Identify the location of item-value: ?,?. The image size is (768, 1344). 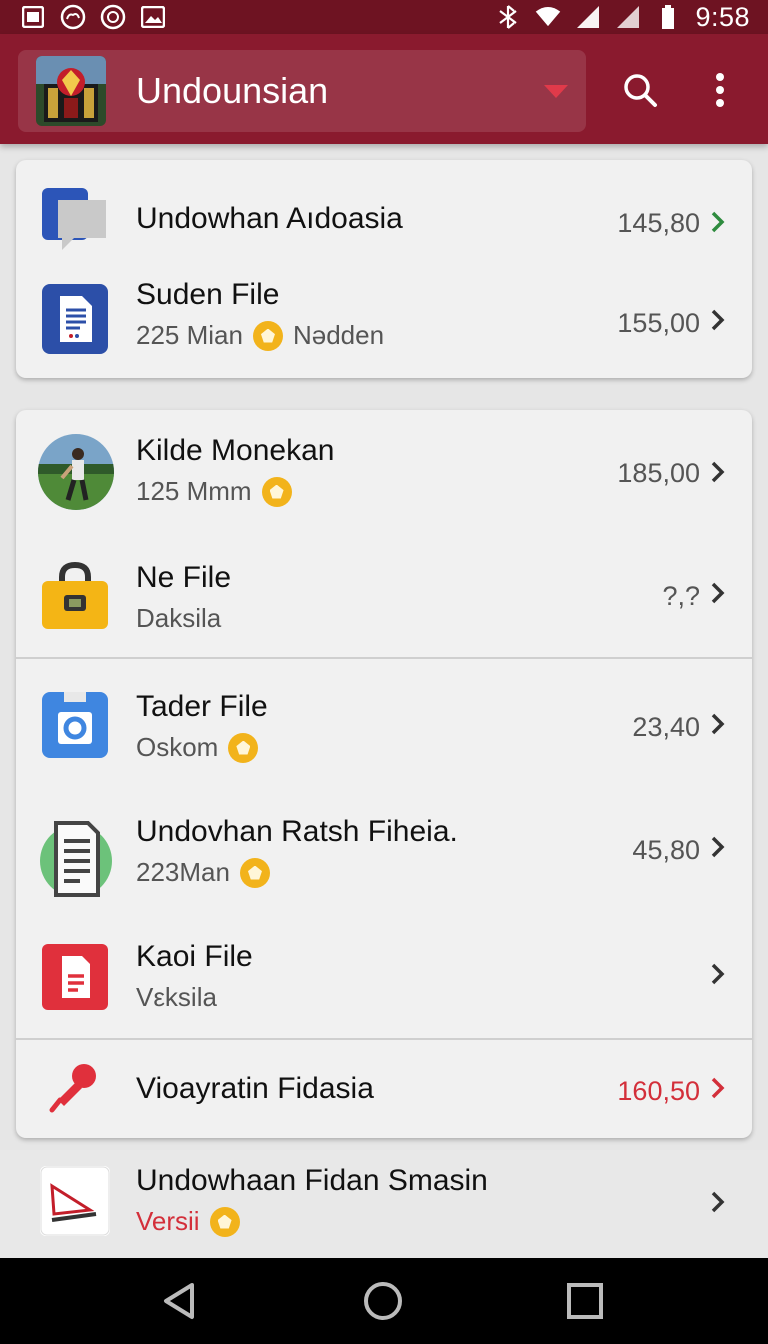
(681, 596).